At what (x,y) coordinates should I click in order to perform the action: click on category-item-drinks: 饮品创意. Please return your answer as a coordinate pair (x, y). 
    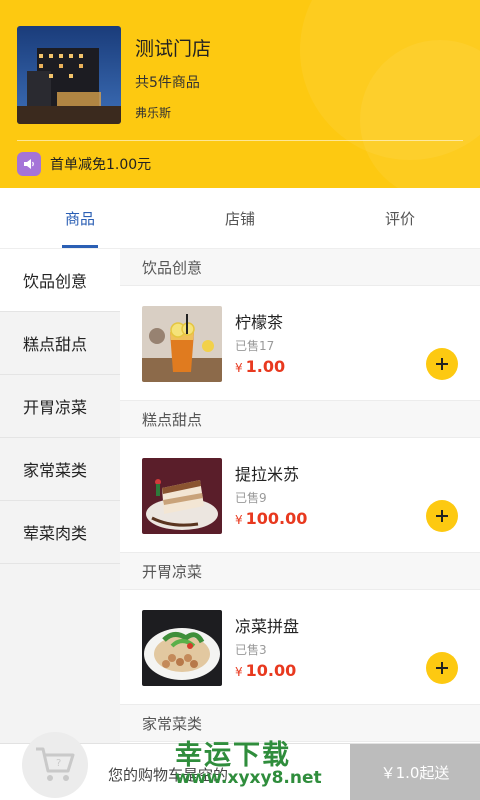
    Looking at the image, I should click on (60, 280).